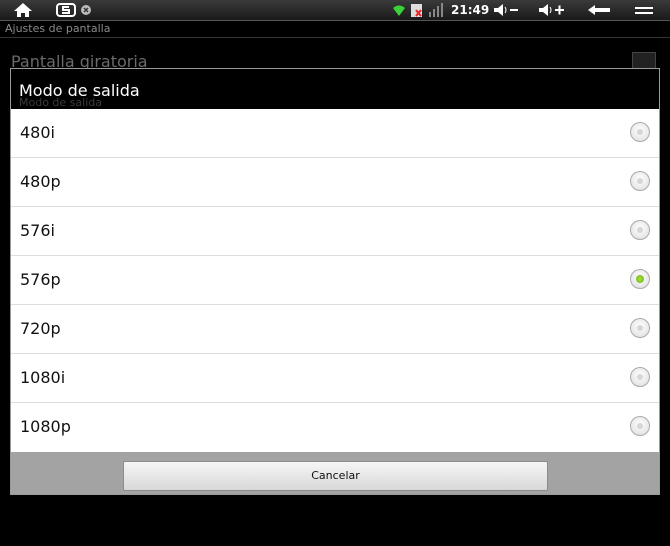 This screenshot has width=670, height=546. What do you see at coordinates (40, 181) in the screenshot?
I see `option-label: 480p` at bounding box center [40, 181].